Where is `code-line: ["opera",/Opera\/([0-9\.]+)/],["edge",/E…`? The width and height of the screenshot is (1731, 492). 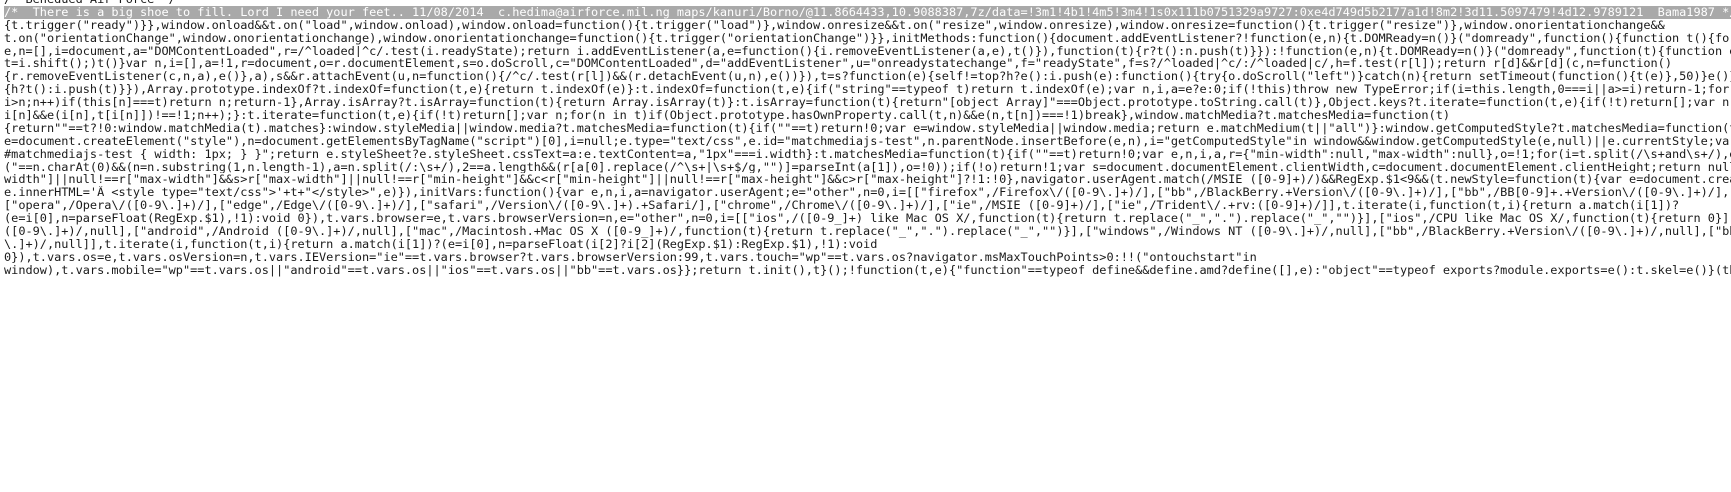
code-line: ["opera",/Opera\/([0-9\.]+)/],["edge",/E… is located at coordinates (867, 205).